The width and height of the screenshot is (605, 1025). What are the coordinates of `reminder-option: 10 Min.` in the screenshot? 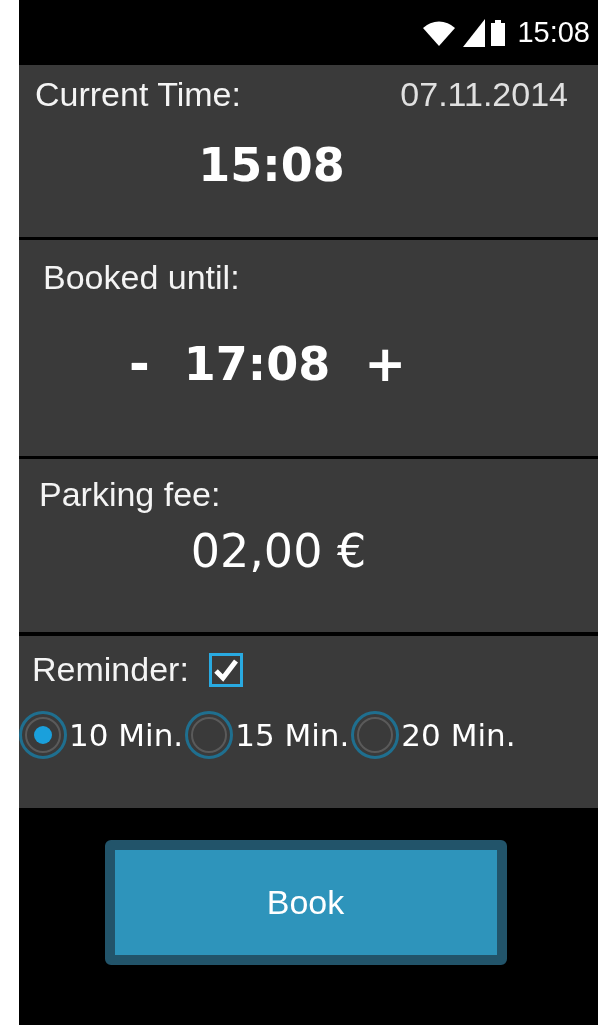 It's located at (101, 735).